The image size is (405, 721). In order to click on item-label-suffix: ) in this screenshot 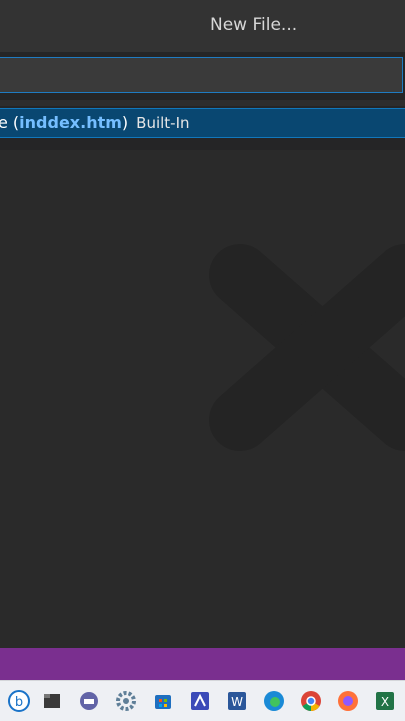, I will do `click(125, 122)`.